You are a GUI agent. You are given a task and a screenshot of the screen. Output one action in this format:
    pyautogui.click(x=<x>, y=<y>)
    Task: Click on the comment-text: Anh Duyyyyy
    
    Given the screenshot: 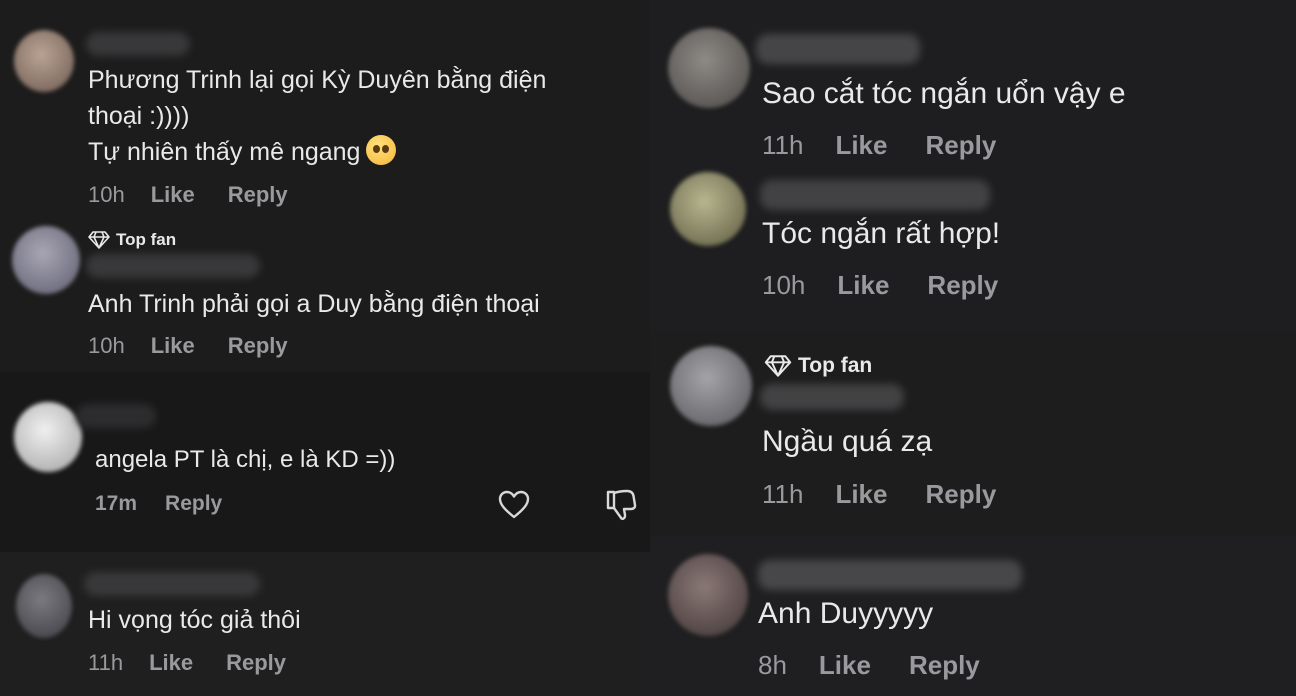 What is the action you would take?
    pyautogui.click(x=846, y=613)
    